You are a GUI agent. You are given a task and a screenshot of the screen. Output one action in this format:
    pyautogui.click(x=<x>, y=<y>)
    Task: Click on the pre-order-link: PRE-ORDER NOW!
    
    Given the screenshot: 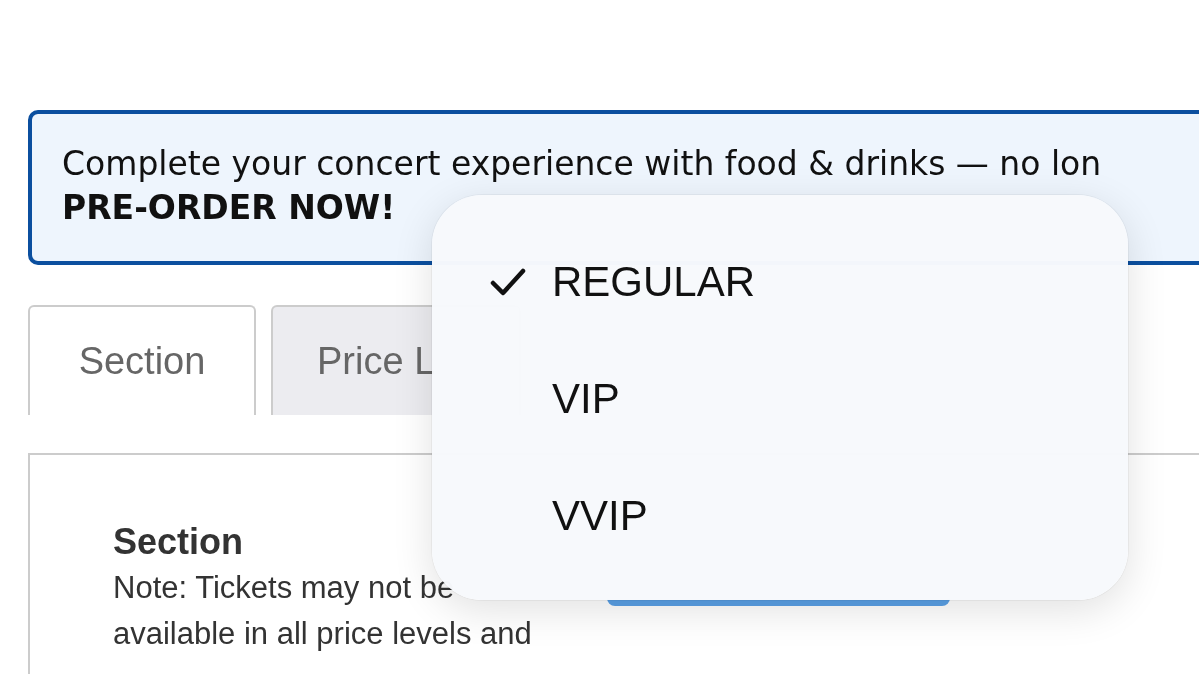 What is the action you would take?
    pyautogui.click(x=229, y=208)
    